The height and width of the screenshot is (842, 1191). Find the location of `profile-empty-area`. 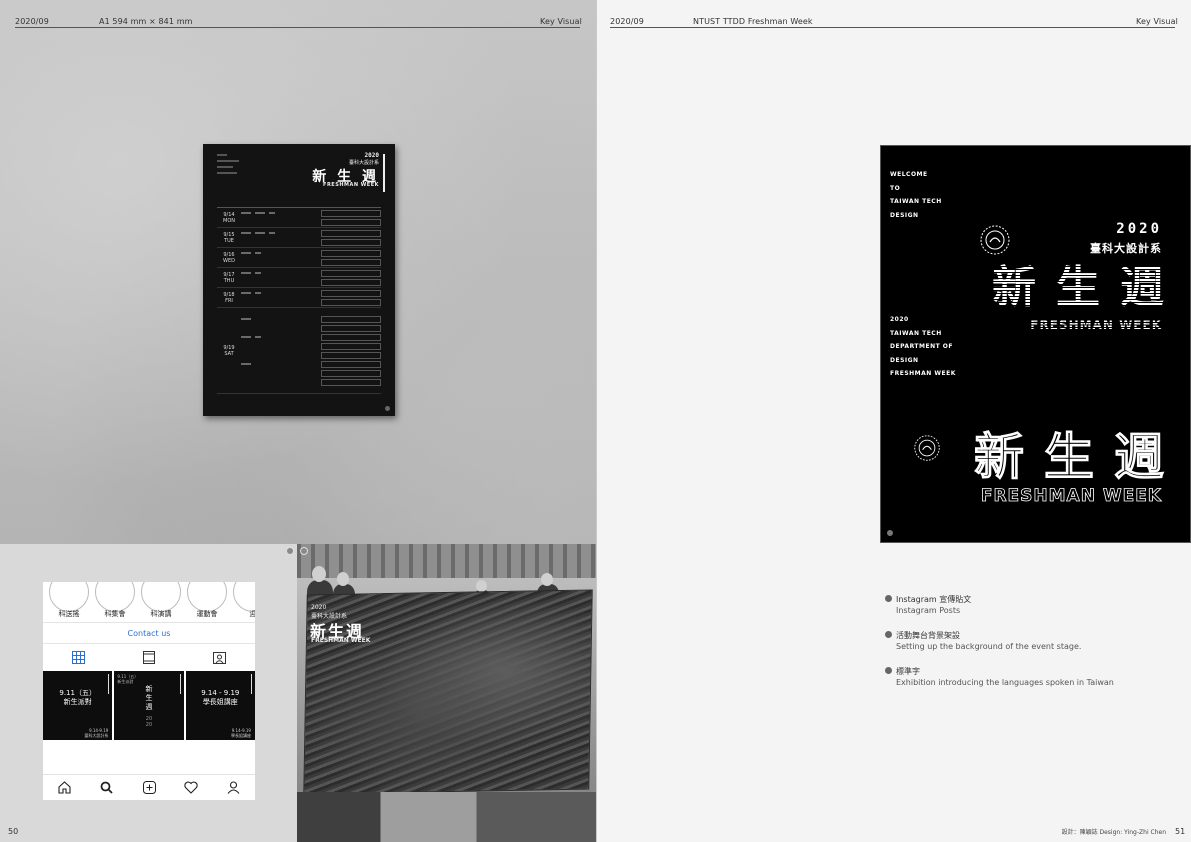

profile-empty-area is located at coordinates (149, 757).